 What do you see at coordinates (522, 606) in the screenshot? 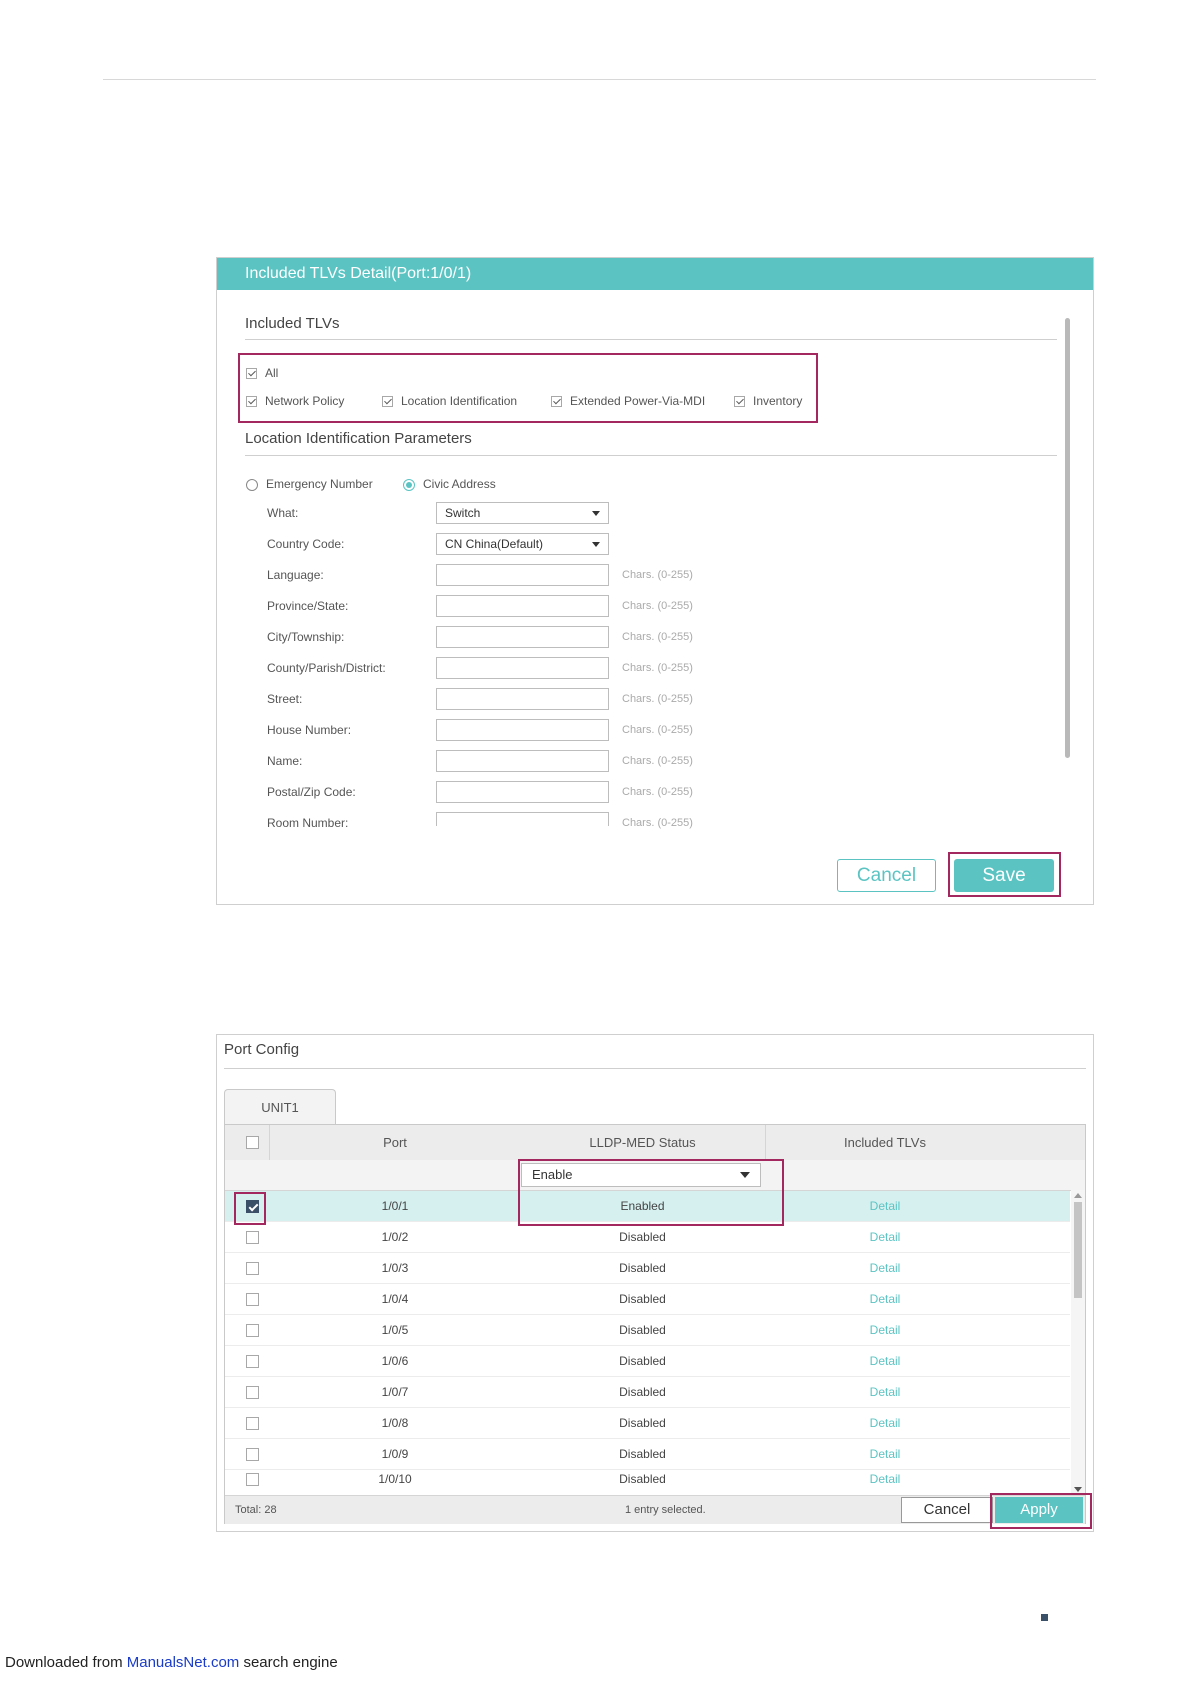
I see `province-state-input` at bounding box center [522, 606].